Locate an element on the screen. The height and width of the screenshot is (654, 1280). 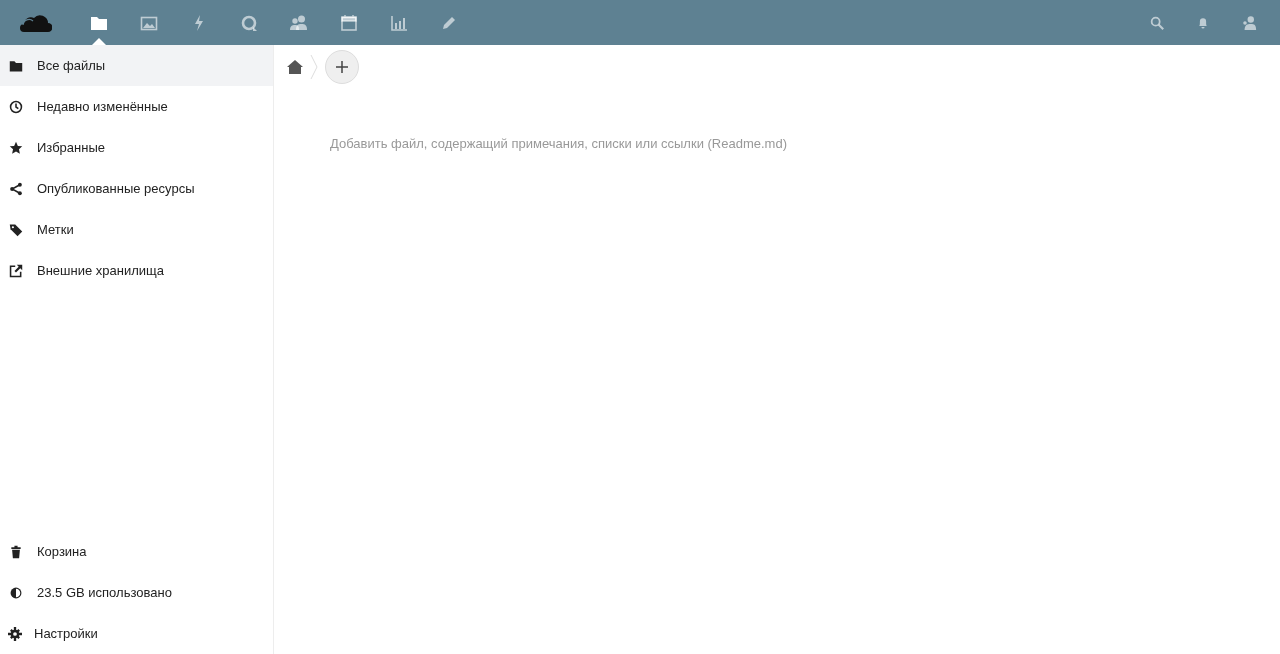
home-icon is located at coordinates (295, 67).